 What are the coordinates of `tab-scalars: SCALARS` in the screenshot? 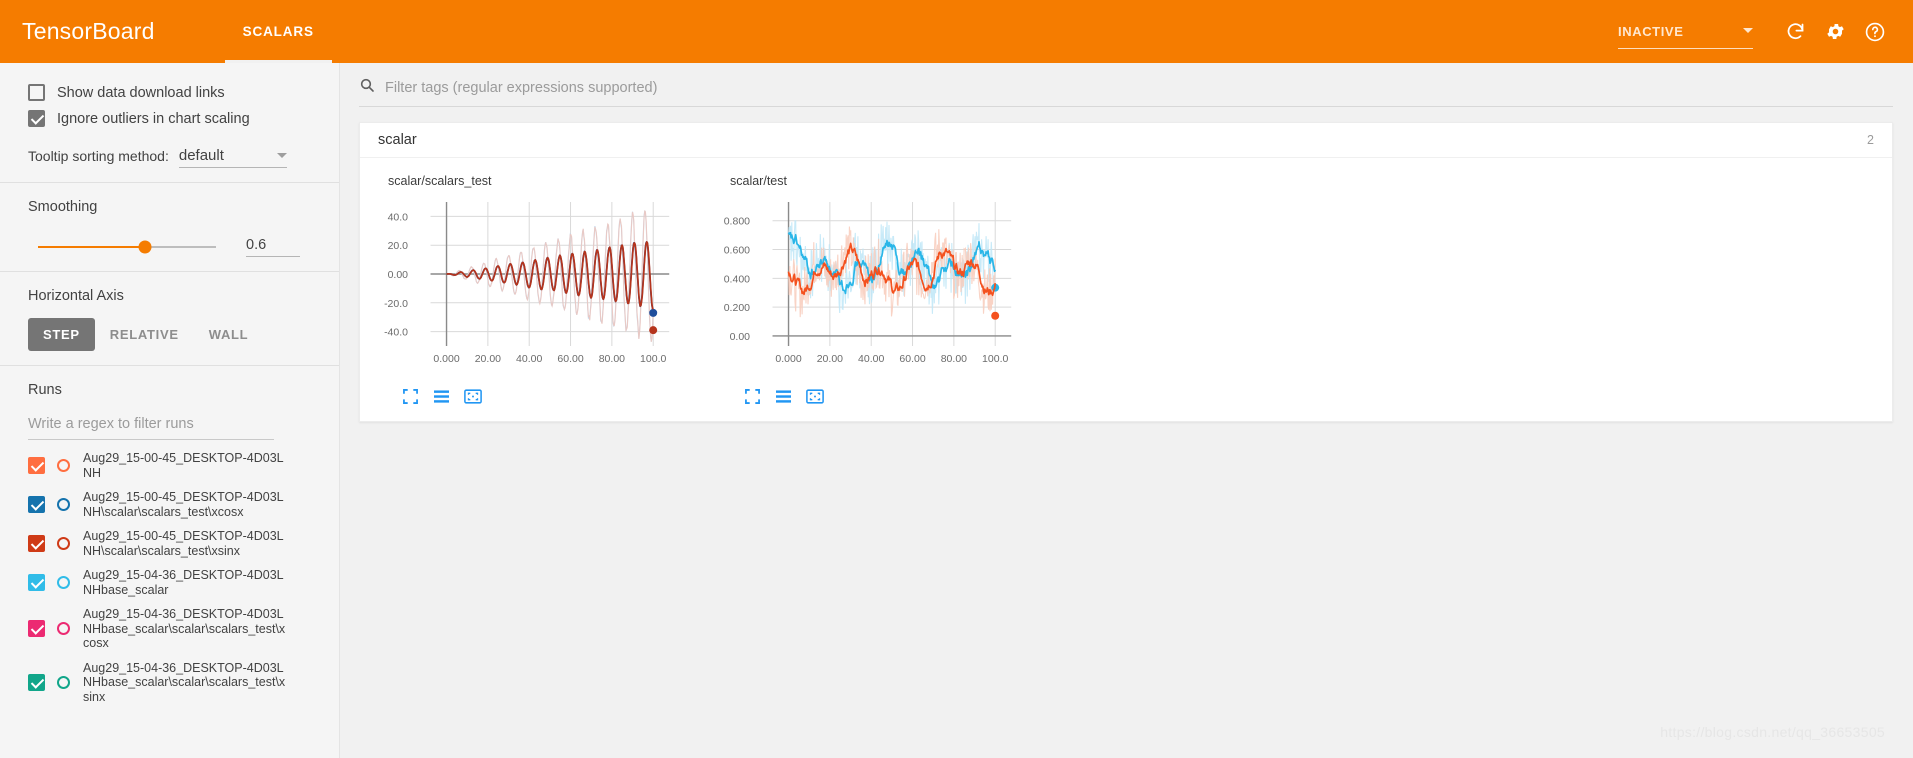 It's located at (278, 31).